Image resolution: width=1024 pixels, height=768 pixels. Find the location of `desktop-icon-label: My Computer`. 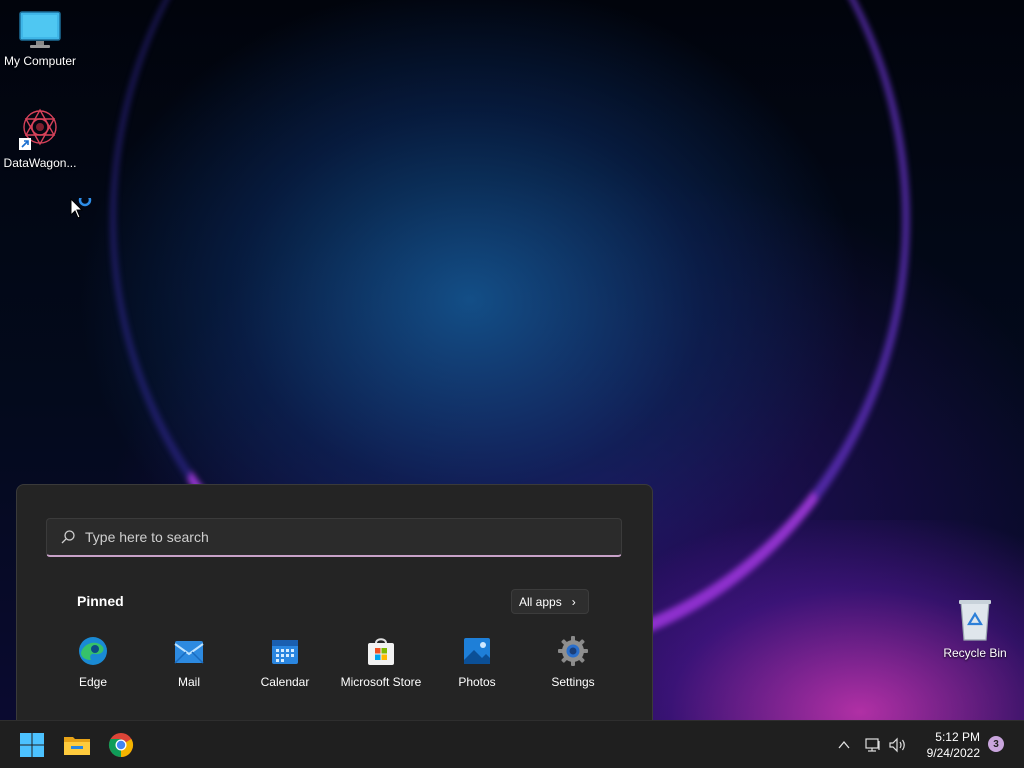

desktop-icon-label: My Computer is located at coordinates (40, 61).